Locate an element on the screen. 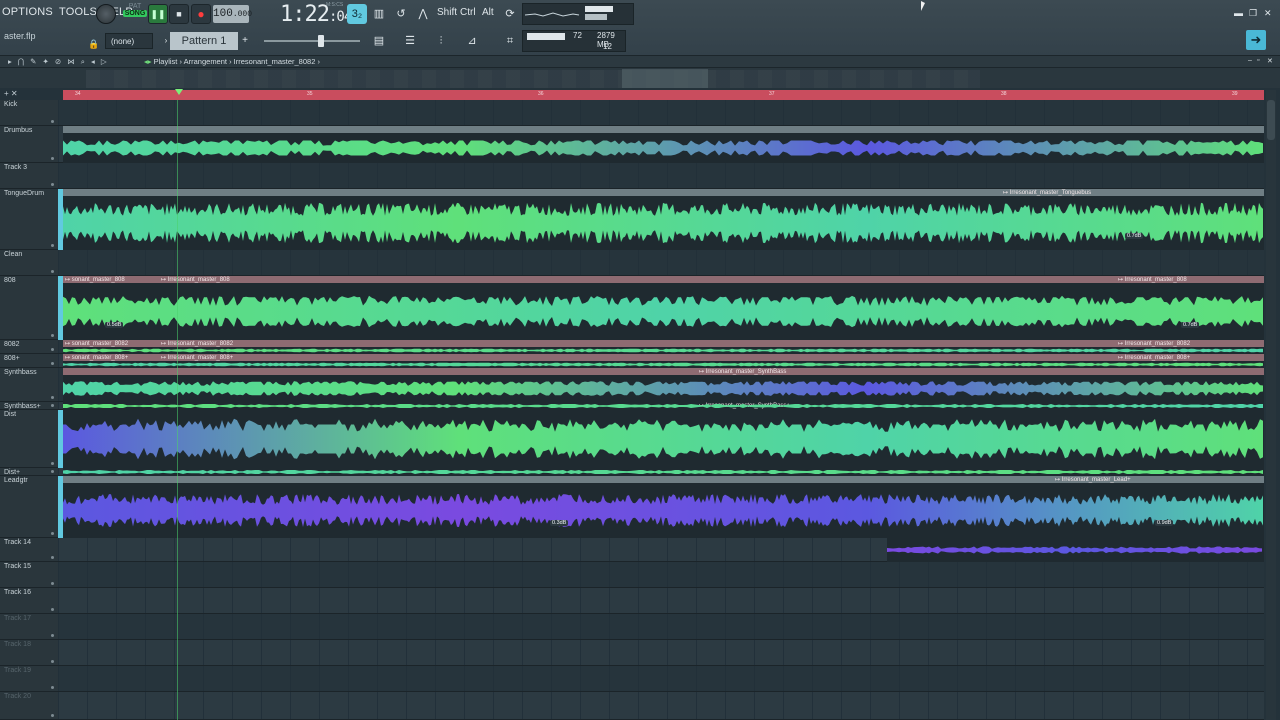  stop-button: ■ is located at coordinates (179, 14).